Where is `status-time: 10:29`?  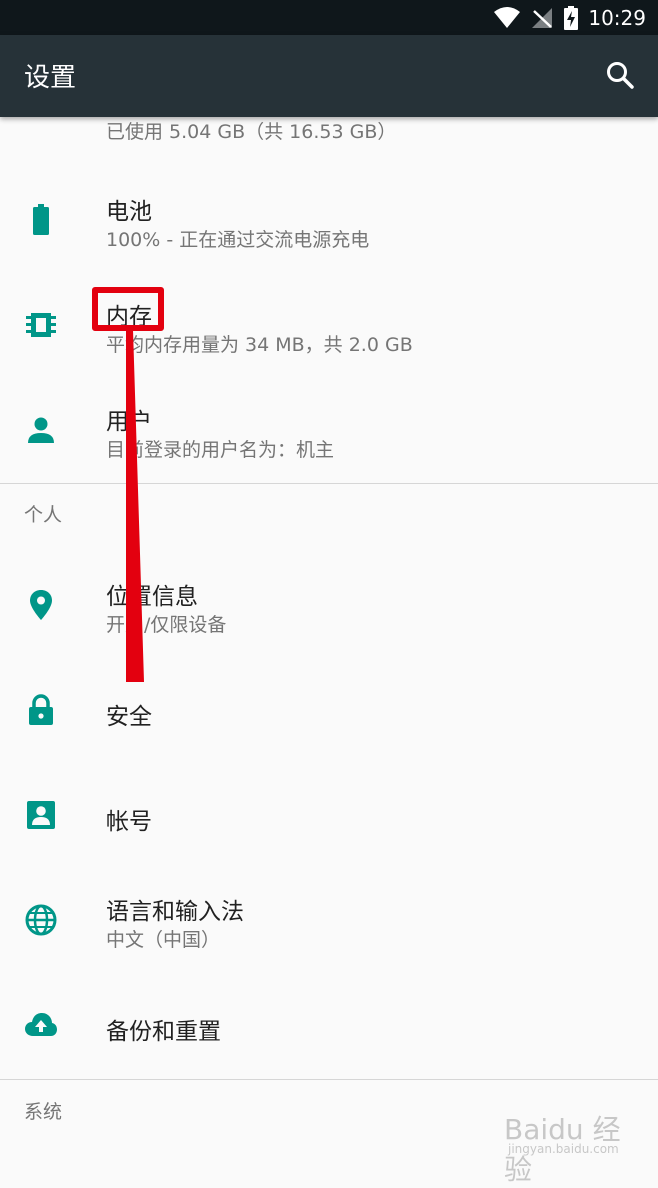
status-time: 10:29 is located at coordinates (617, 17).